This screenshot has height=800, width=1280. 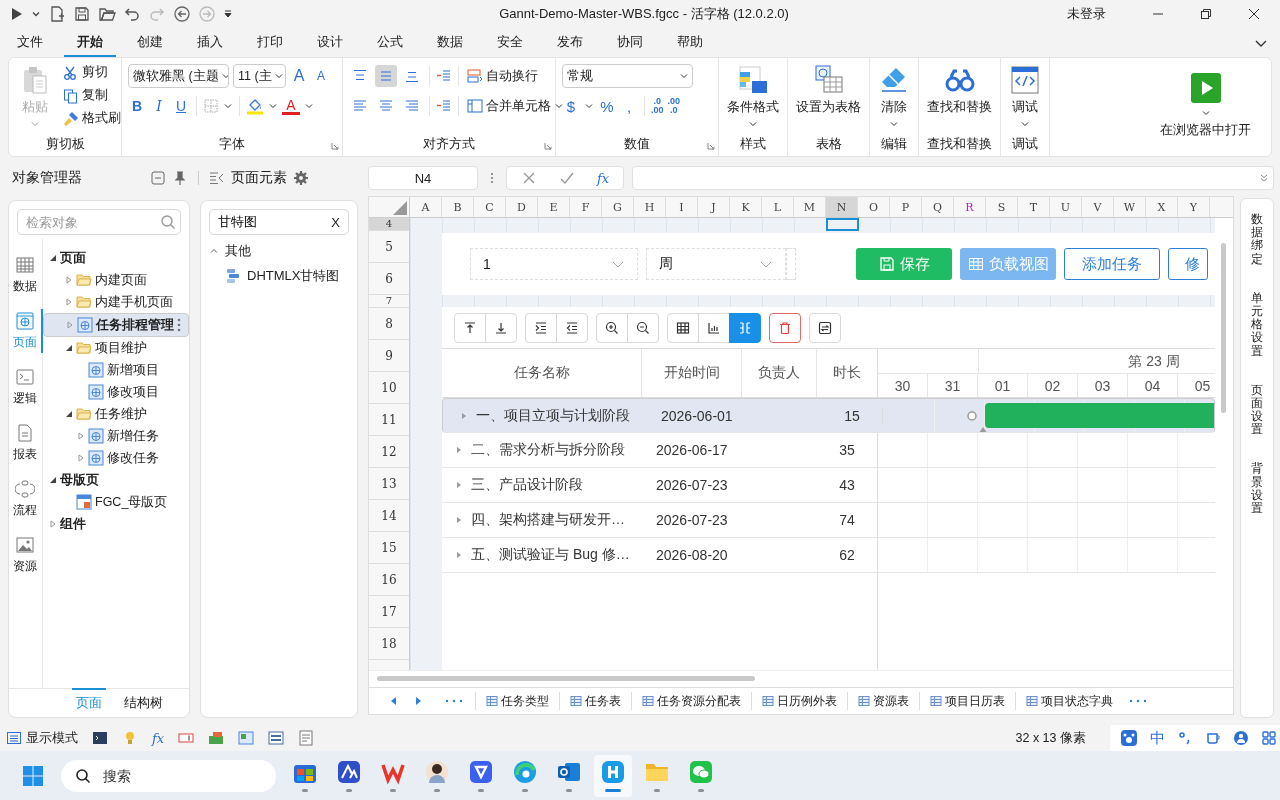 I want to click on find-command-button: 查找和替换, so click(x=959, y=90).